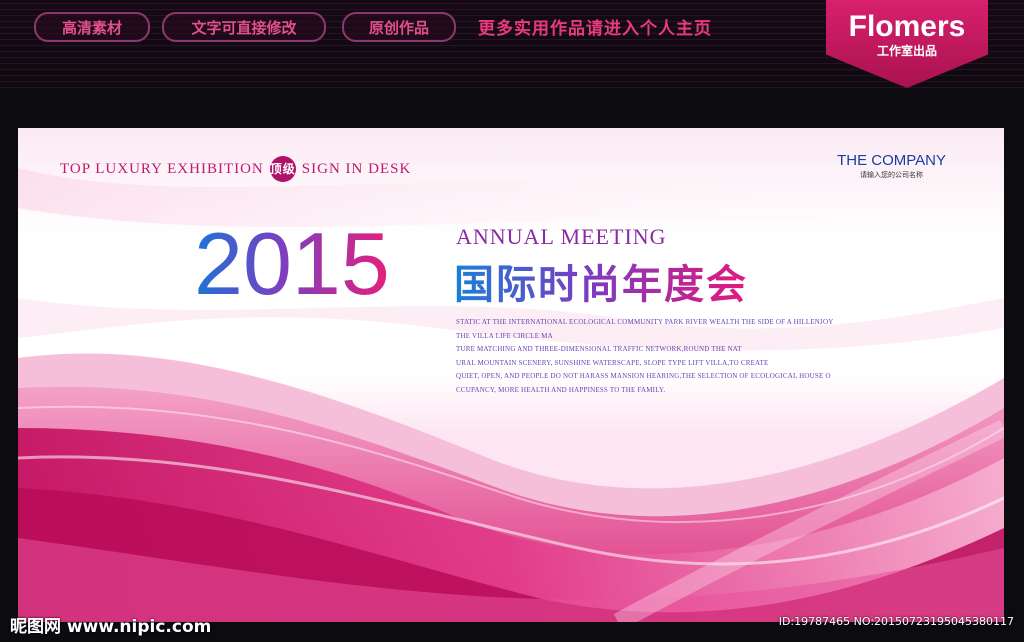 The height and width of the screenshot is (642, 1024). Describe the element at coordinates (907, 26) in the screenshot. I see `logo-title: Flomers` at that location.